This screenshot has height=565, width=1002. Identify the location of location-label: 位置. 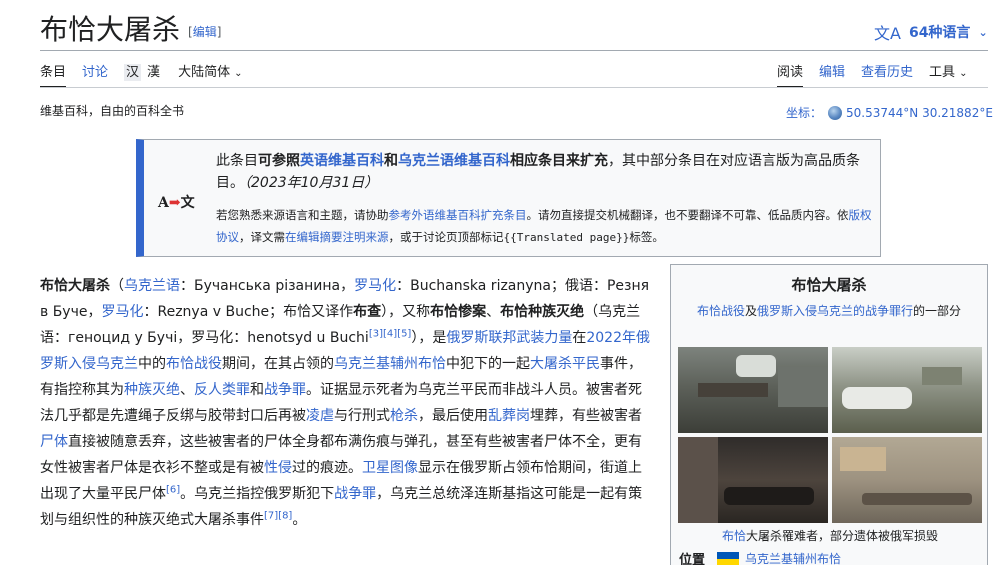
(692, 559).